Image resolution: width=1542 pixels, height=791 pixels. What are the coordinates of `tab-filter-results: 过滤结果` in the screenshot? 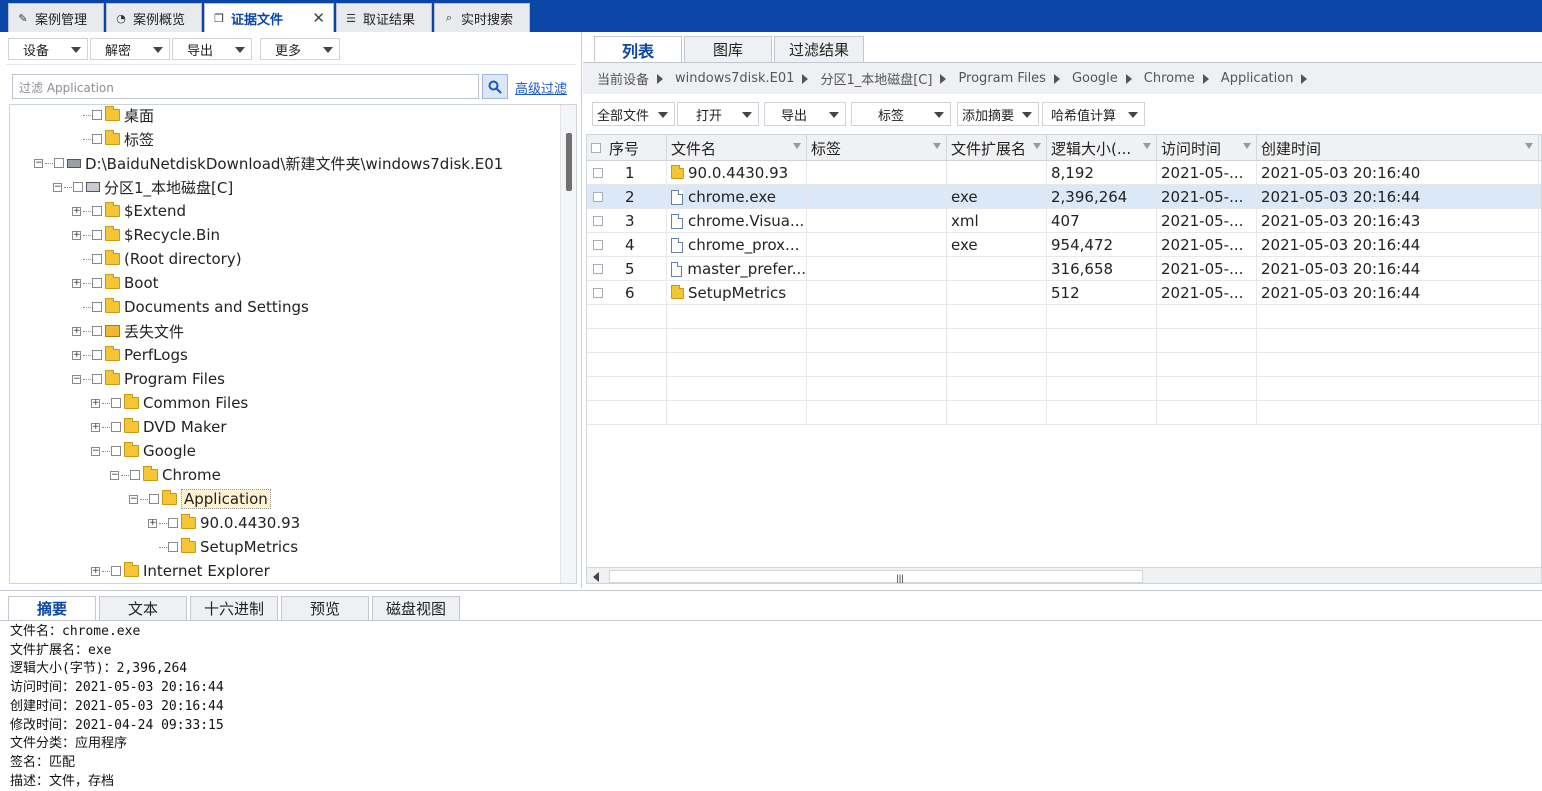 It's located at (819, 49).